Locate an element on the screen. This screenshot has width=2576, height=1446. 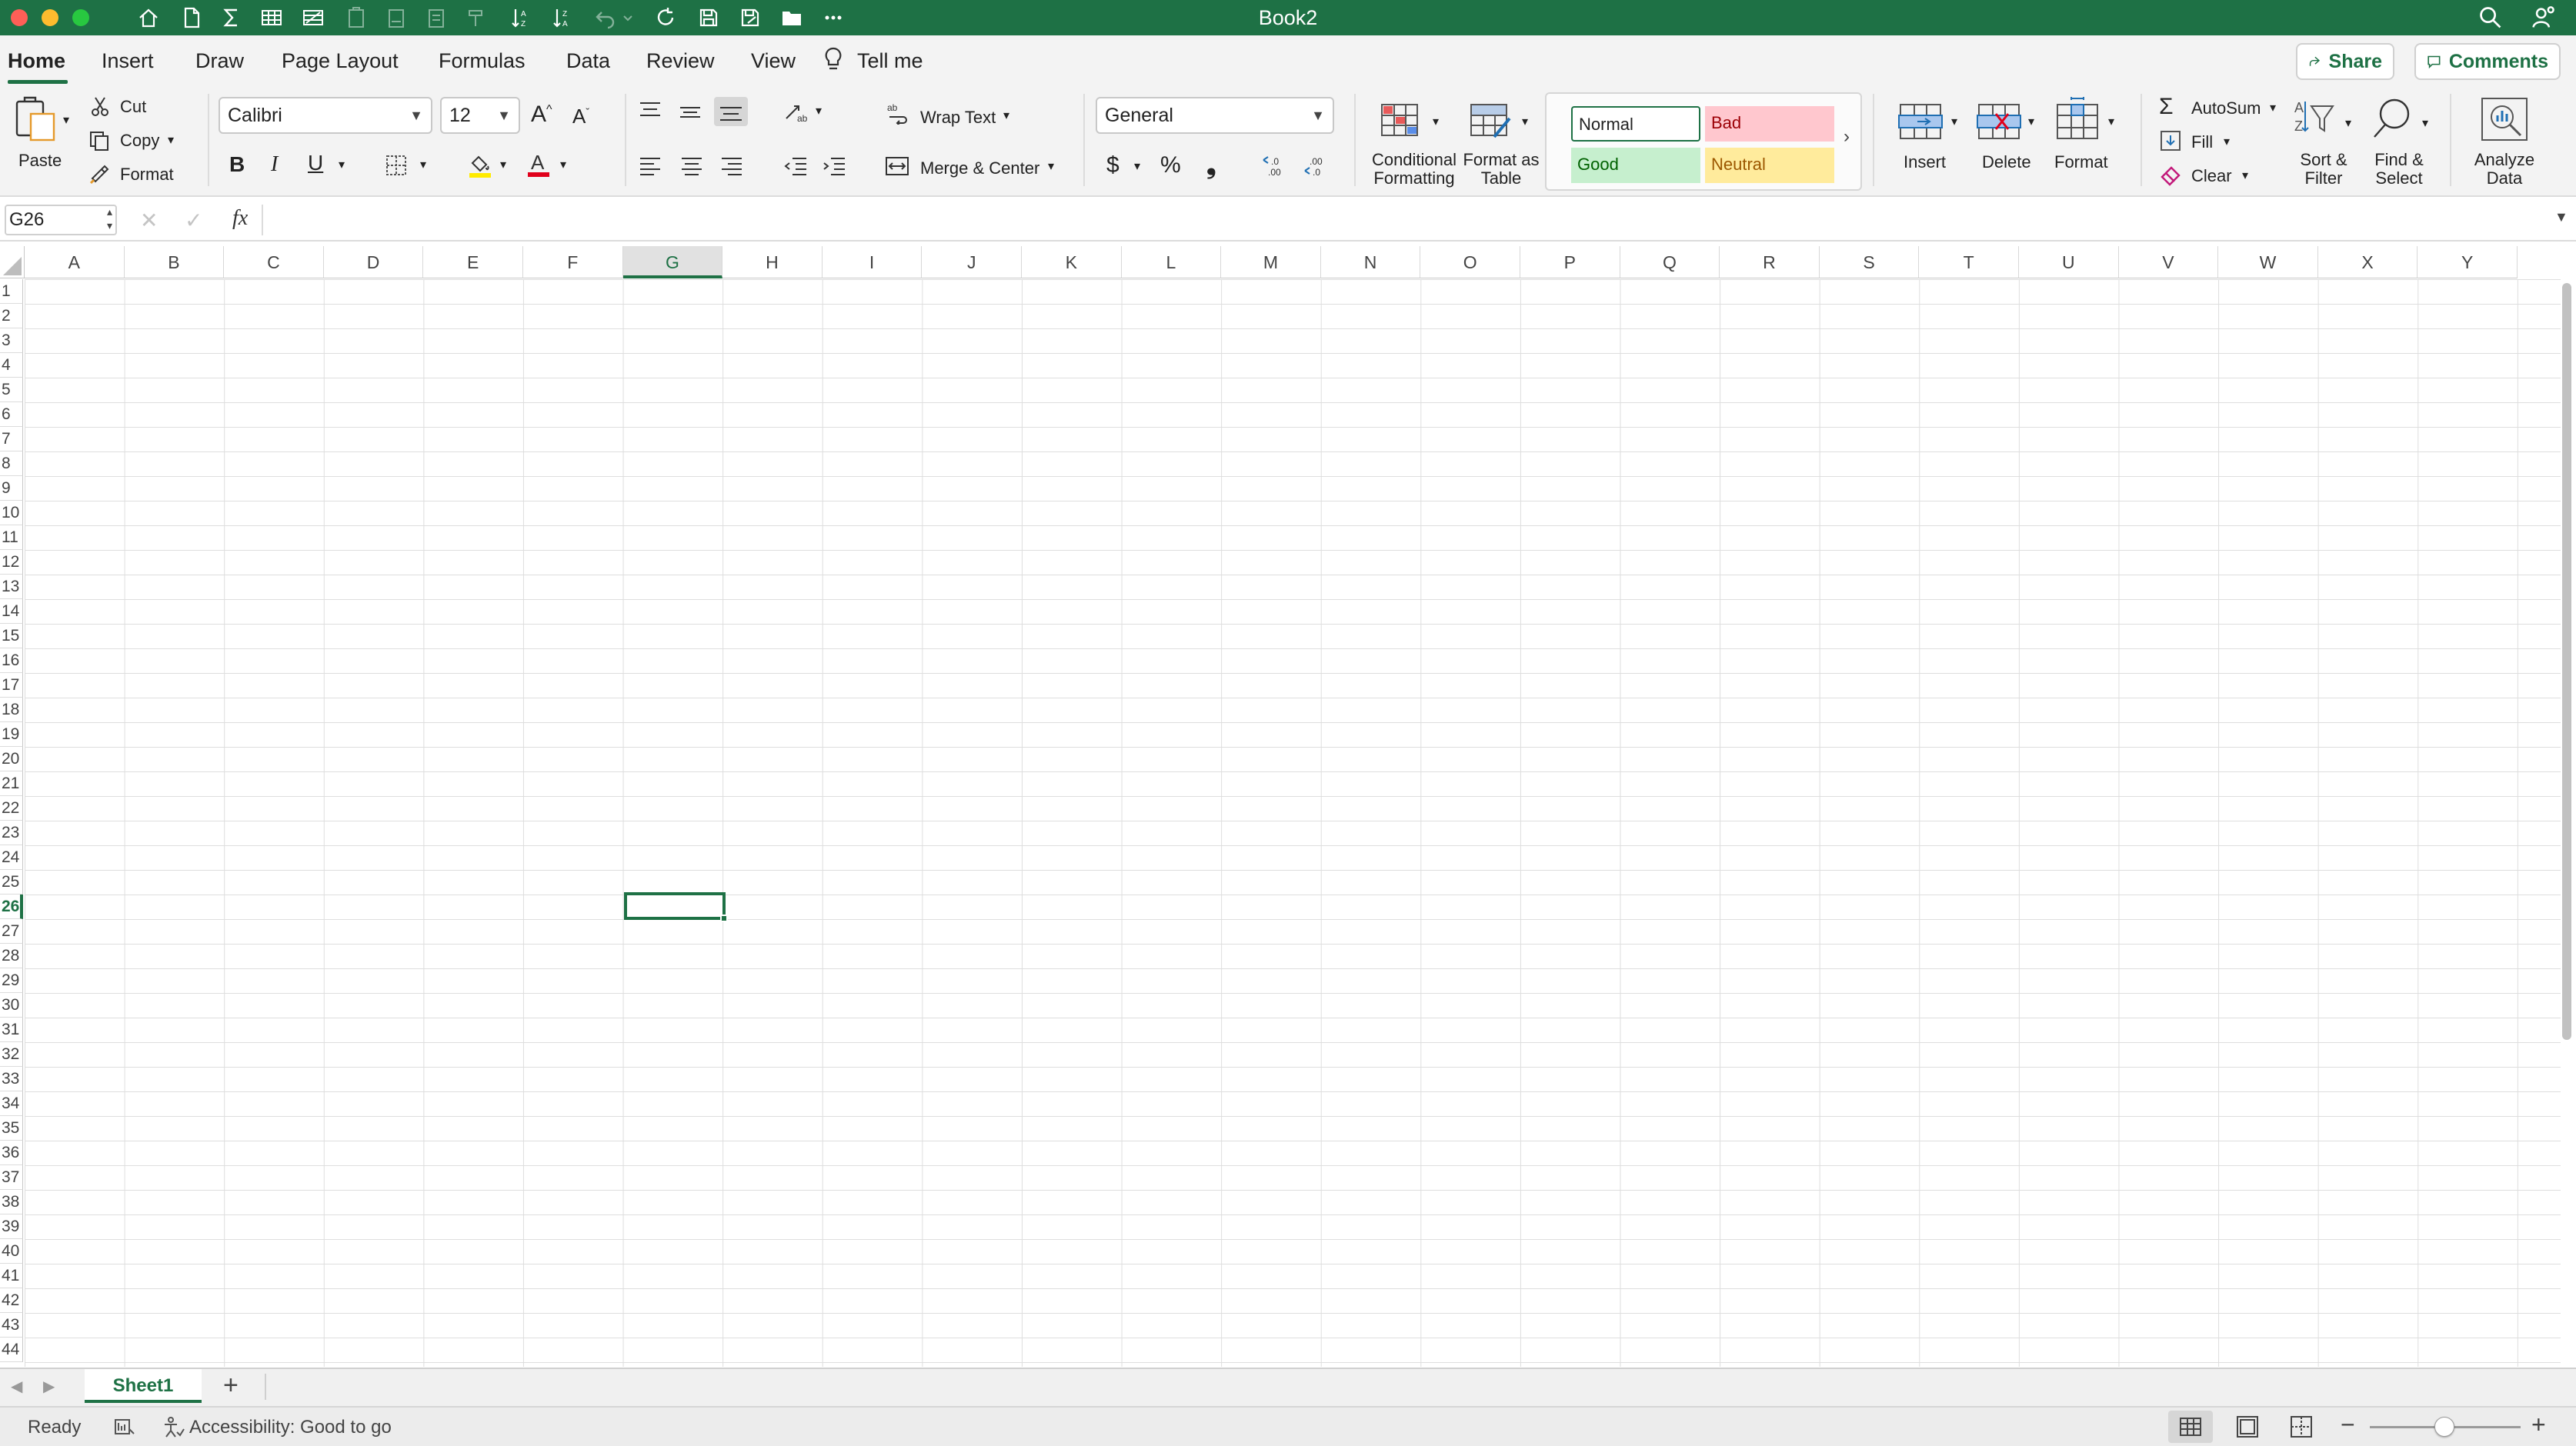
column-header: O is located at coordinates (1470, 262).